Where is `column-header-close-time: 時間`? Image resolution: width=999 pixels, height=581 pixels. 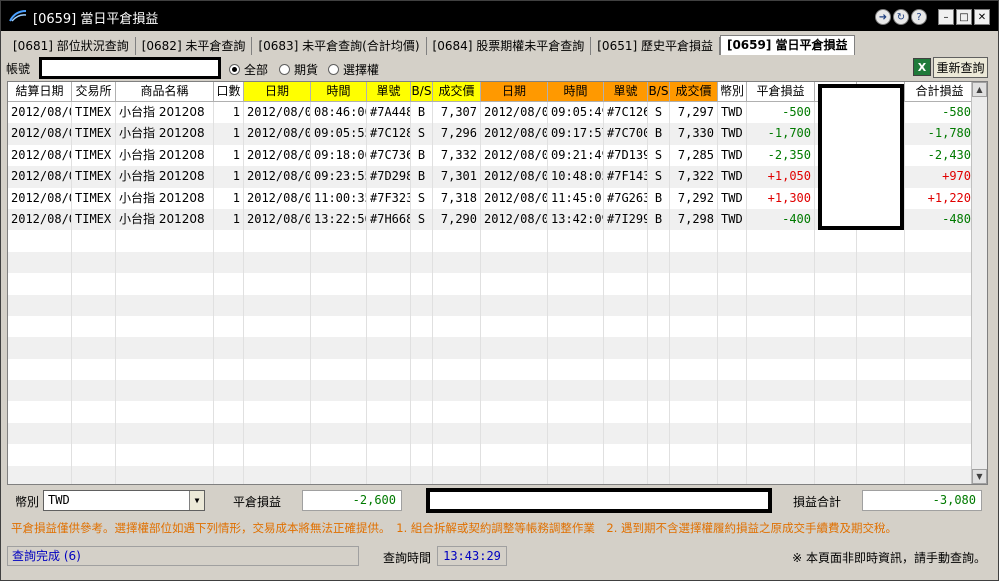 column-header-close-time: 時間 is located at coordinates (576, 92).